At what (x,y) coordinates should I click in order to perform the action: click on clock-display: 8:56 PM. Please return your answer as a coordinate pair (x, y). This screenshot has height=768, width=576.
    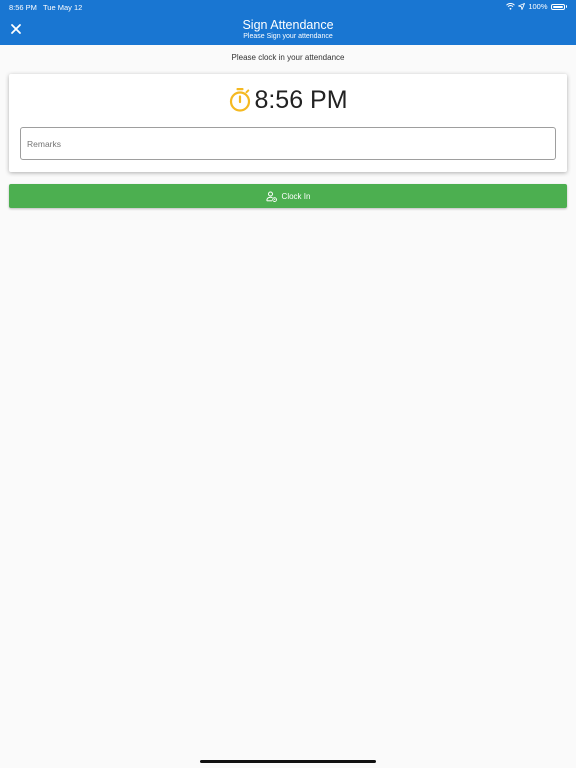
    Looking at the image, I should click on (288, 100).